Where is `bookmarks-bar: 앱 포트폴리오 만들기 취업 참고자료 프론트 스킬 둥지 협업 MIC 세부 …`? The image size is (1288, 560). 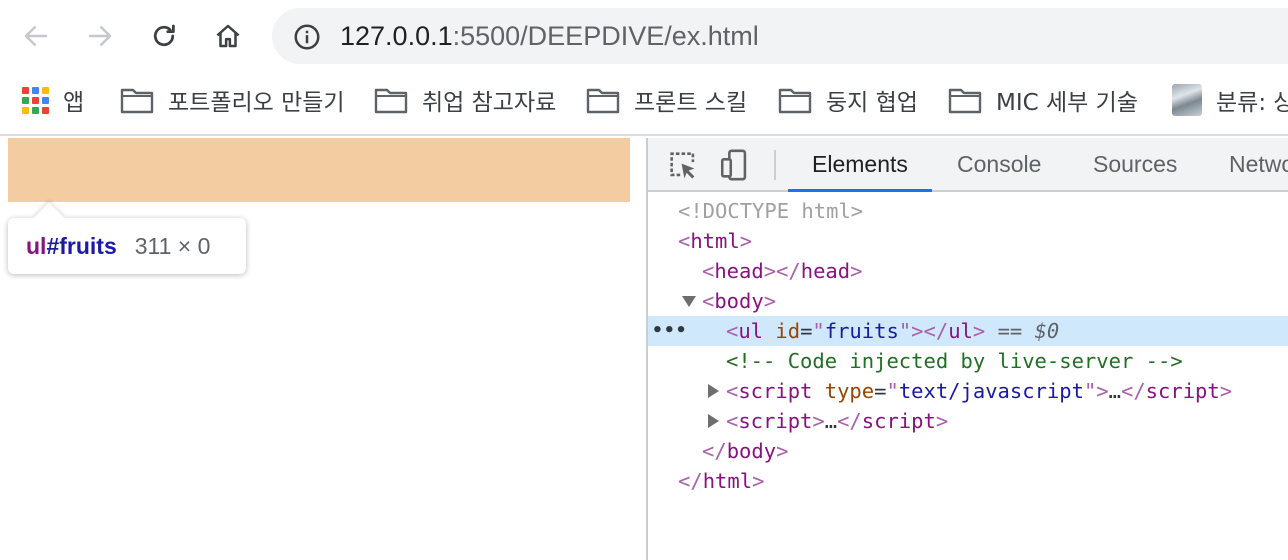 bookmarks-bar: 앱 포트폴리오 만들기 취업 참고자료 프론트 스킬 둥지 협업 MIC 세부 … is located at coordinates (644, 104).